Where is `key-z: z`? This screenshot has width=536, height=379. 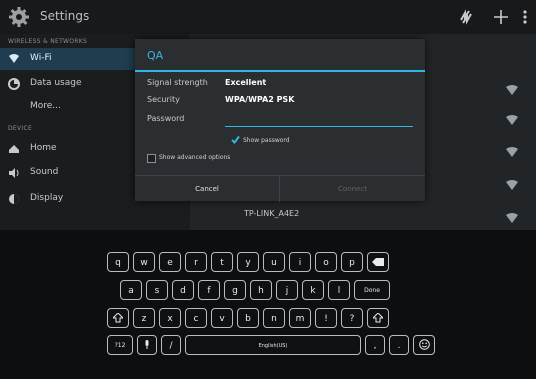
key-z: z is located at coordinates (144, 318).